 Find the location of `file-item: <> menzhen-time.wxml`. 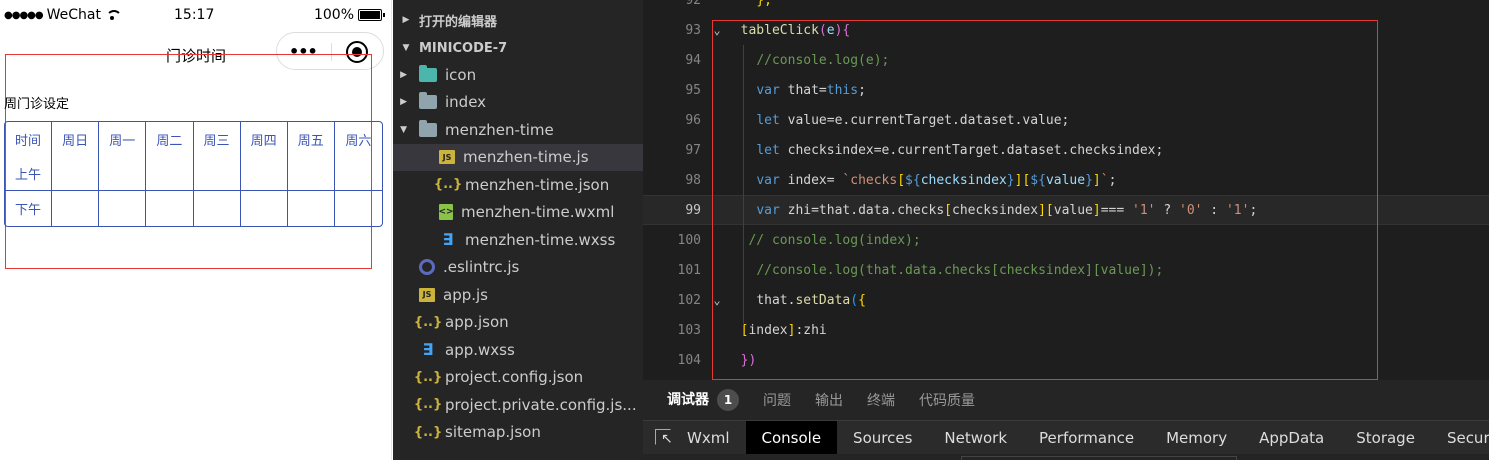

file-item: <> menzhen-time.wxml is located at coordinates (518, 212).